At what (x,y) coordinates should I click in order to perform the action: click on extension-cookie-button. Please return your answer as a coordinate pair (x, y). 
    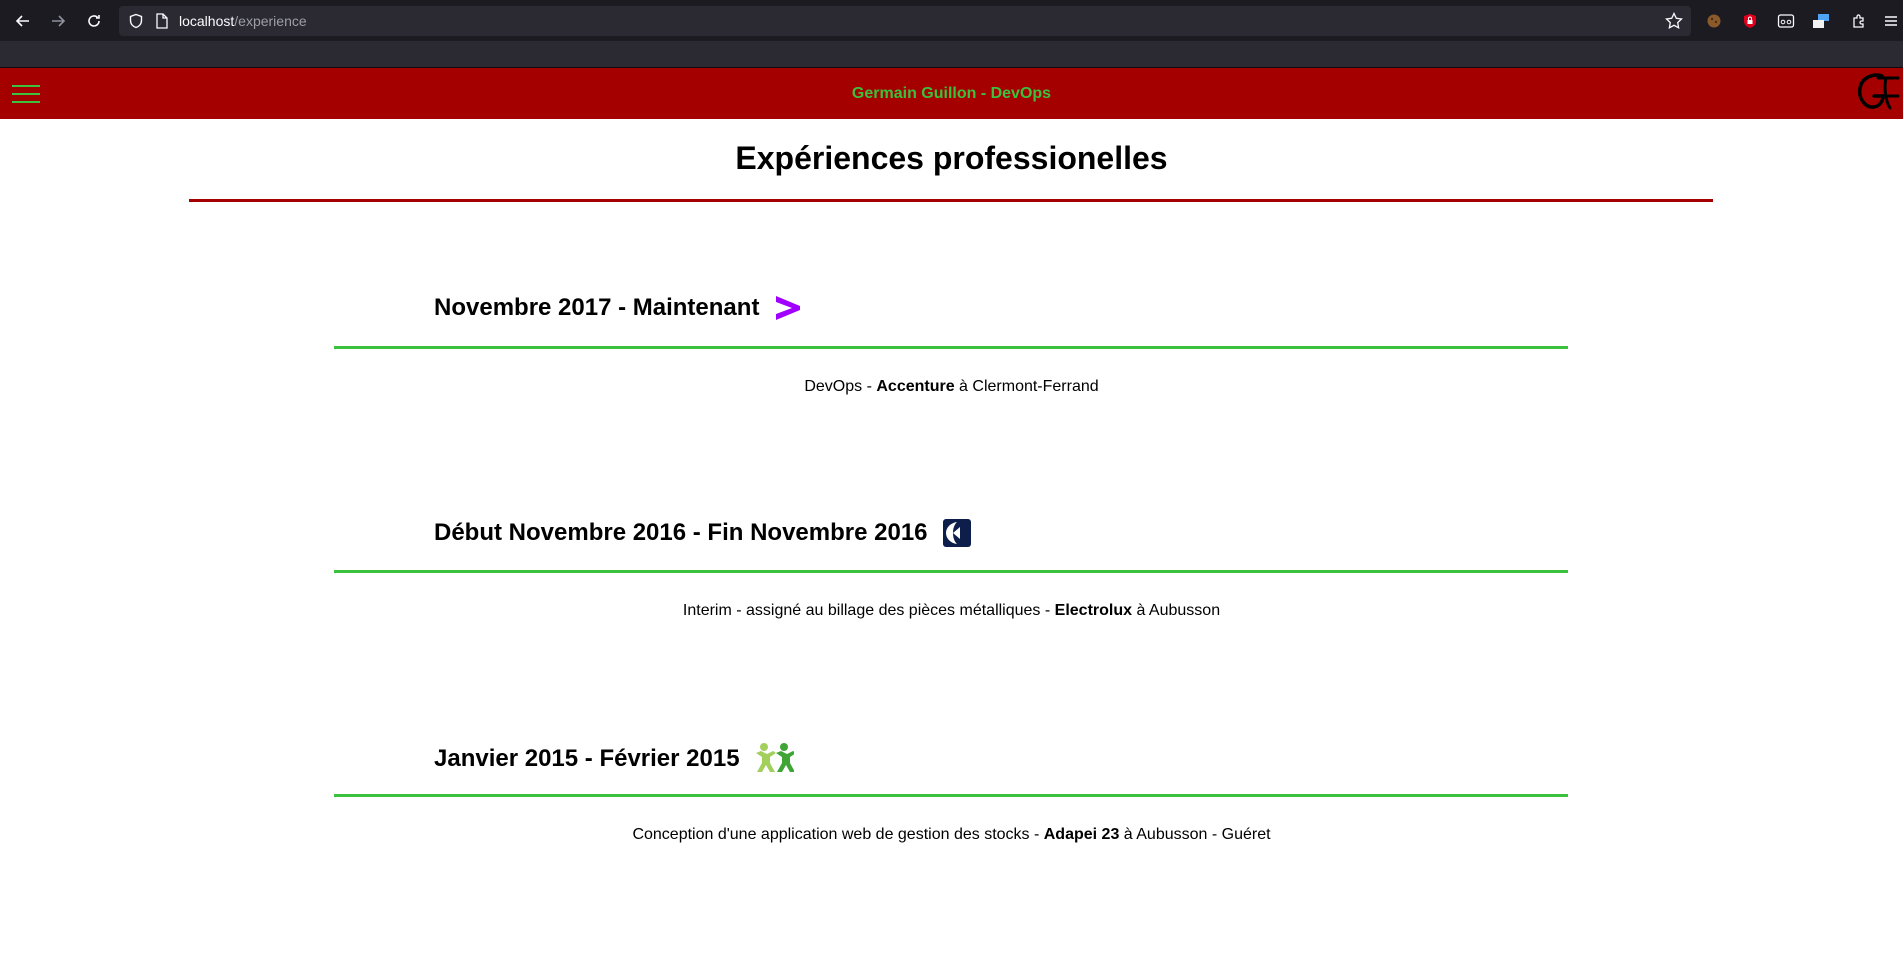
    Looking at the image, I should click on (1714, 21).